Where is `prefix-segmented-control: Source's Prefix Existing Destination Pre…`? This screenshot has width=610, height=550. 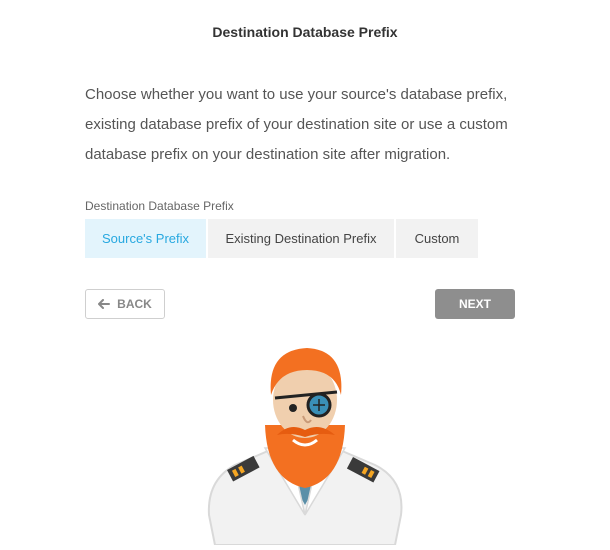
prefix-segmented-control: Source's Prefix Existing Destination Pre… is located at coordinates (282, 238).